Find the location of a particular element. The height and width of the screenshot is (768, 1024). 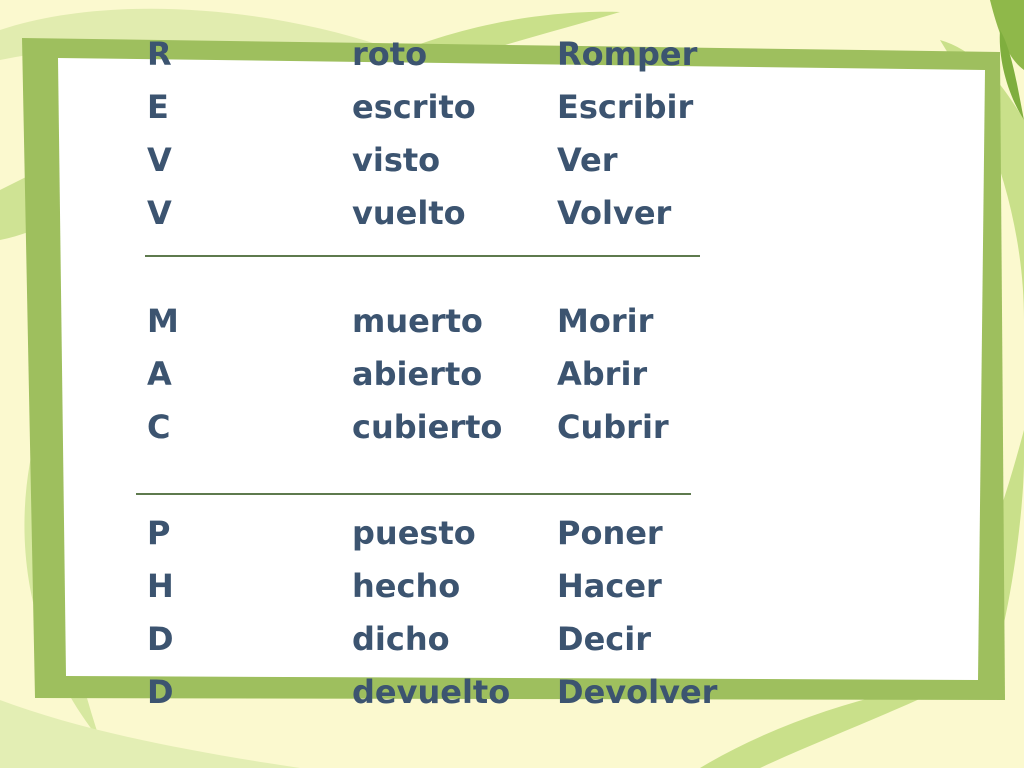

participle-cell: devuelto is located at coordinates (431, 692).